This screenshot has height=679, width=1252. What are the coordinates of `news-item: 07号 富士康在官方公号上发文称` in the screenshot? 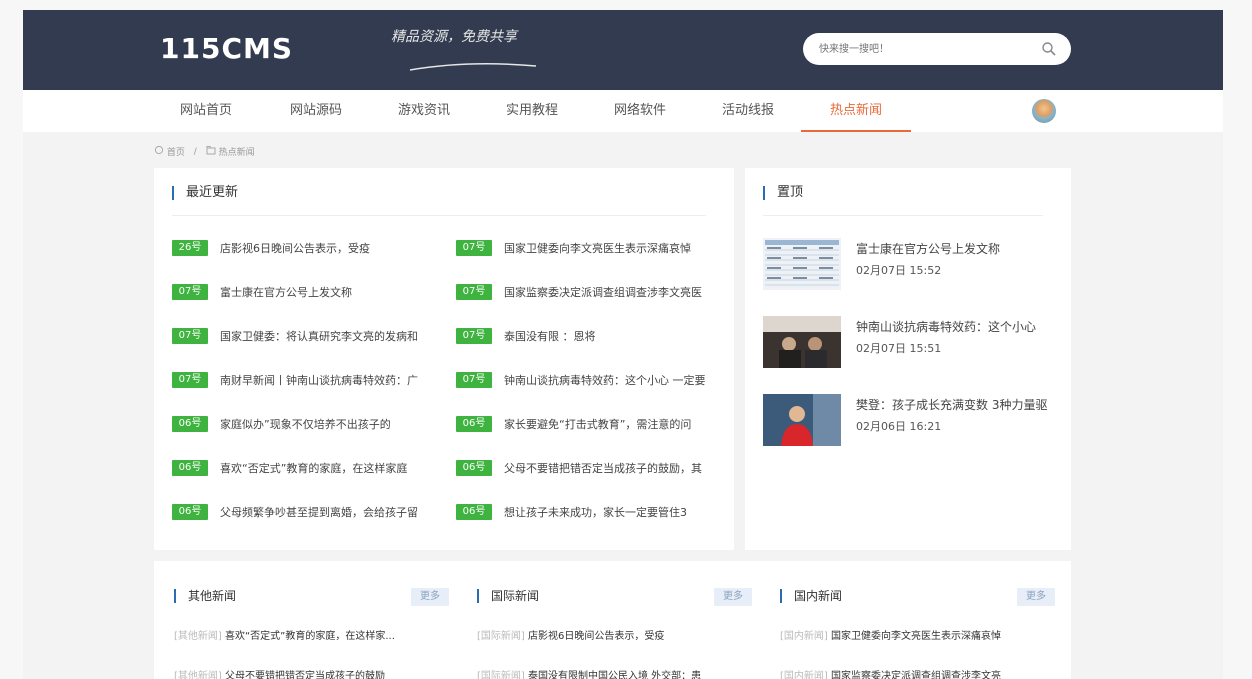 It's located at (297, 292).